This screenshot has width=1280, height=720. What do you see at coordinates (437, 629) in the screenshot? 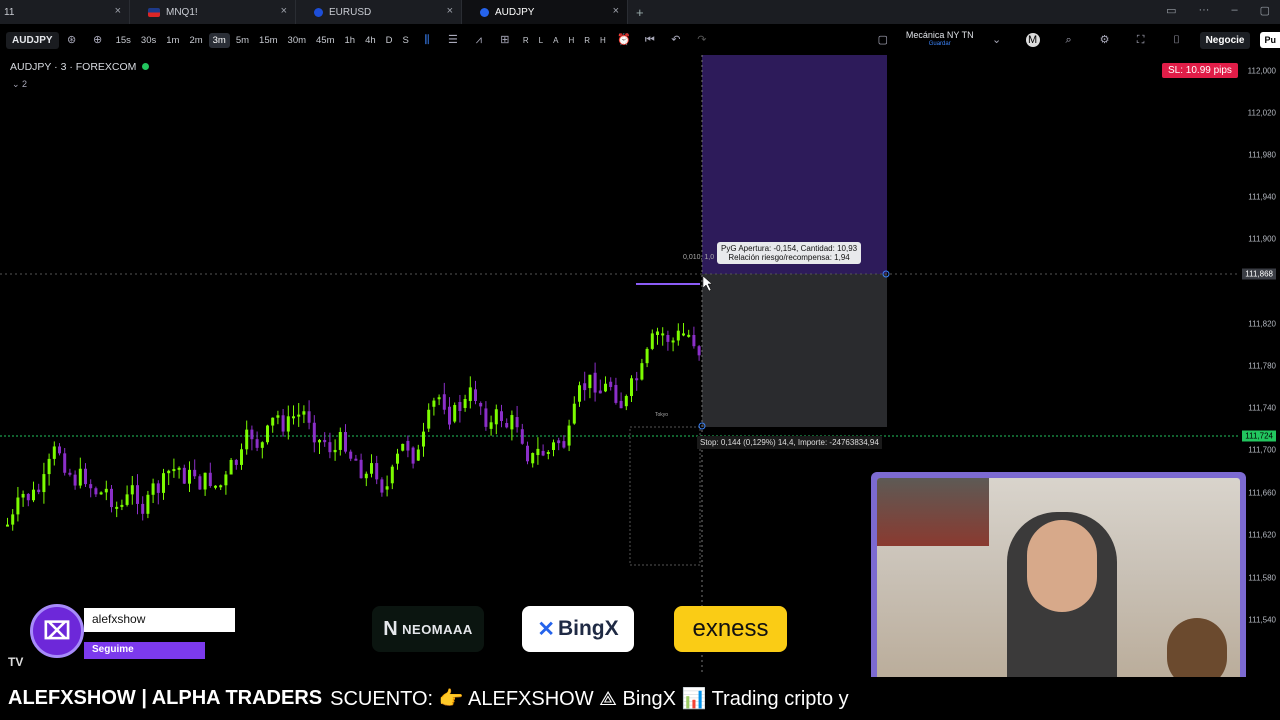
I see `neomaaa-text: NEOMAAA` at bounding box center [437, 629].